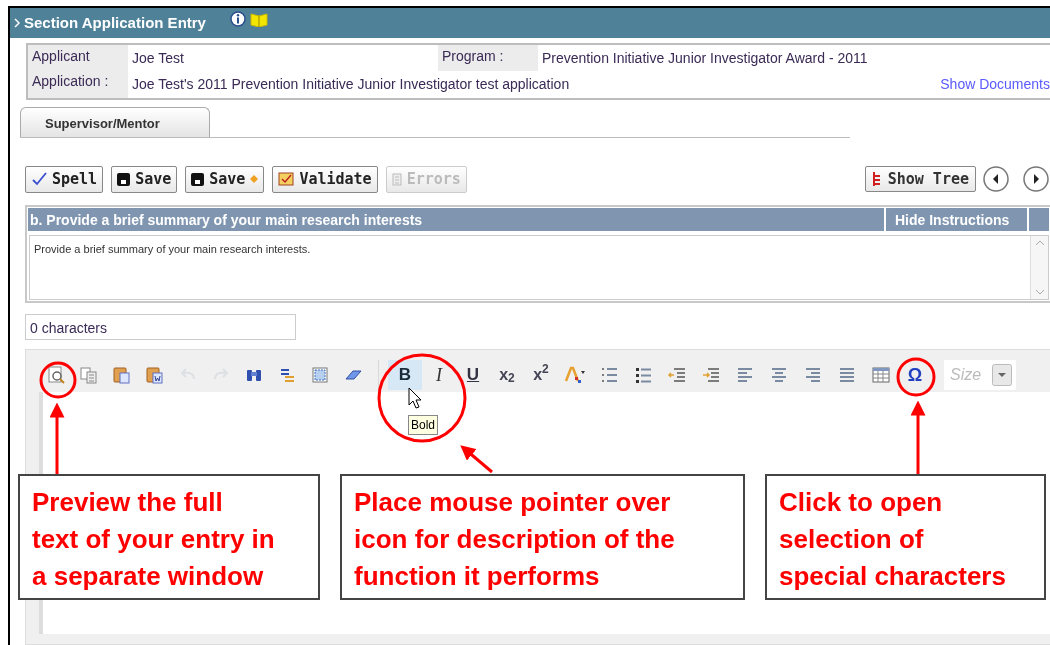 This screenshot has width=1050, height=645. I want to click on next-button, so click(1036, 179).